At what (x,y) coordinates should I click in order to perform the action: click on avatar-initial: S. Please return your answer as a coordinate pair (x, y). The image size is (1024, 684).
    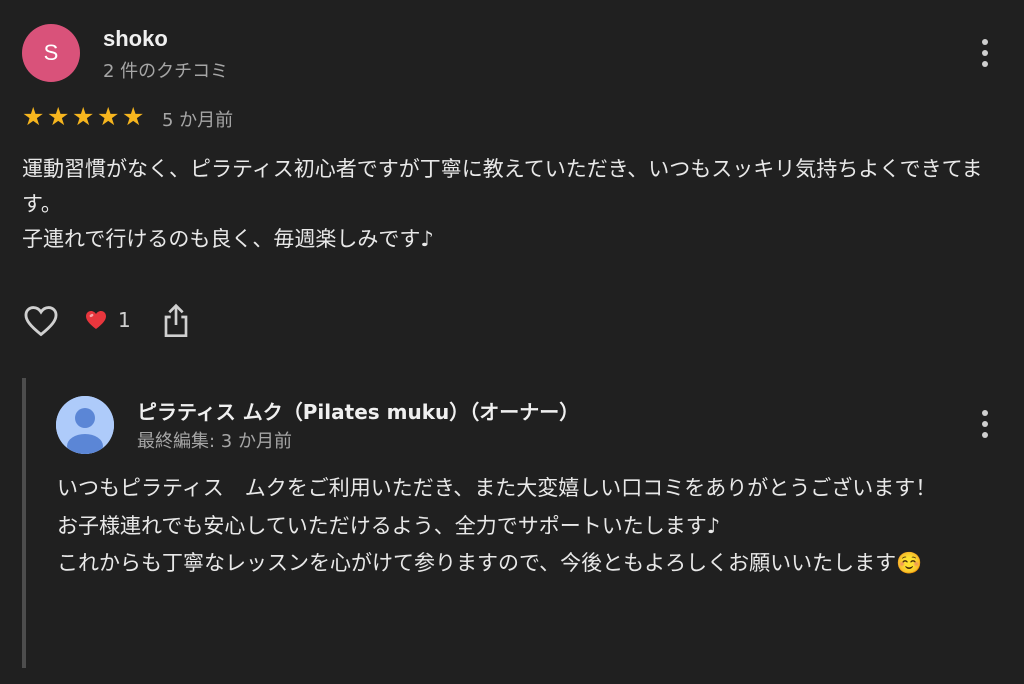
    Looking at the image, I should click on (51, 52).